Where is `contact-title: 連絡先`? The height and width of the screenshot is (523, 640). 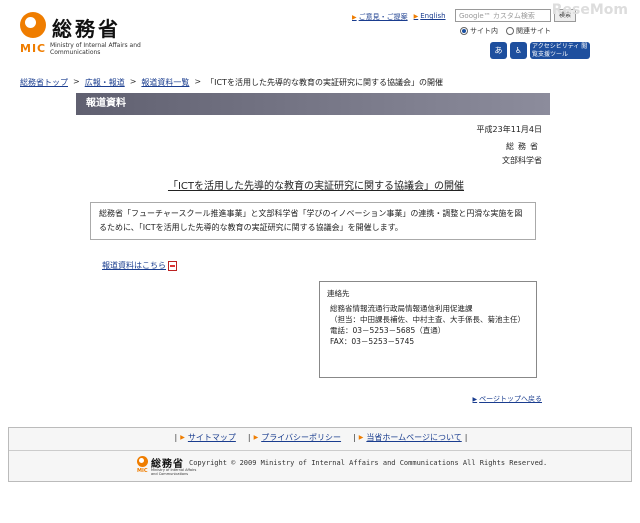
contact-title: 連絡先 is located at coordinates (338, 293).